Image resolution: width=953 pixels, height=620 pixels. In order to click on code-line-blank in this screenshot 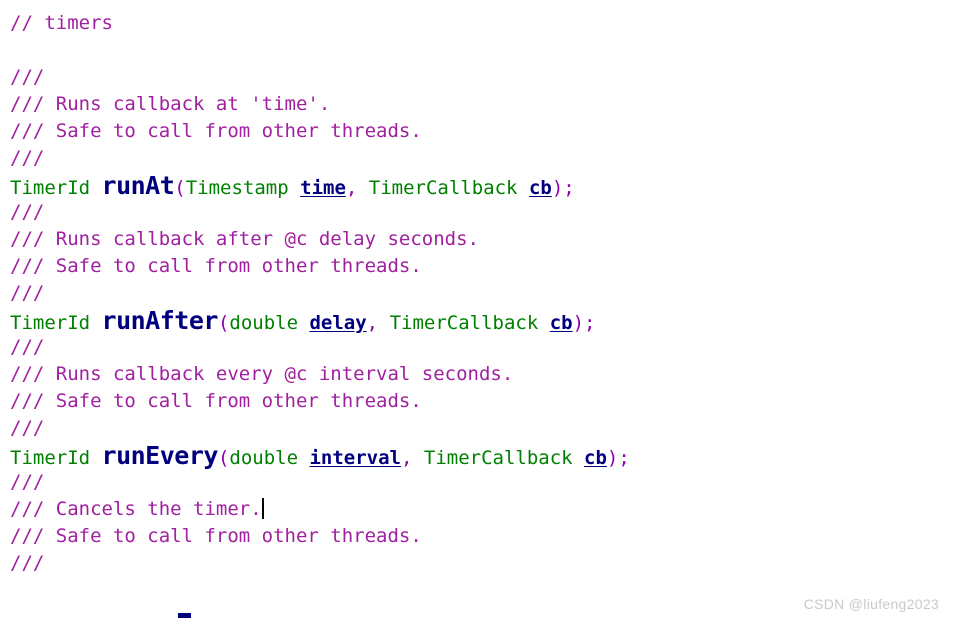, I will do `click(481, 50)`.